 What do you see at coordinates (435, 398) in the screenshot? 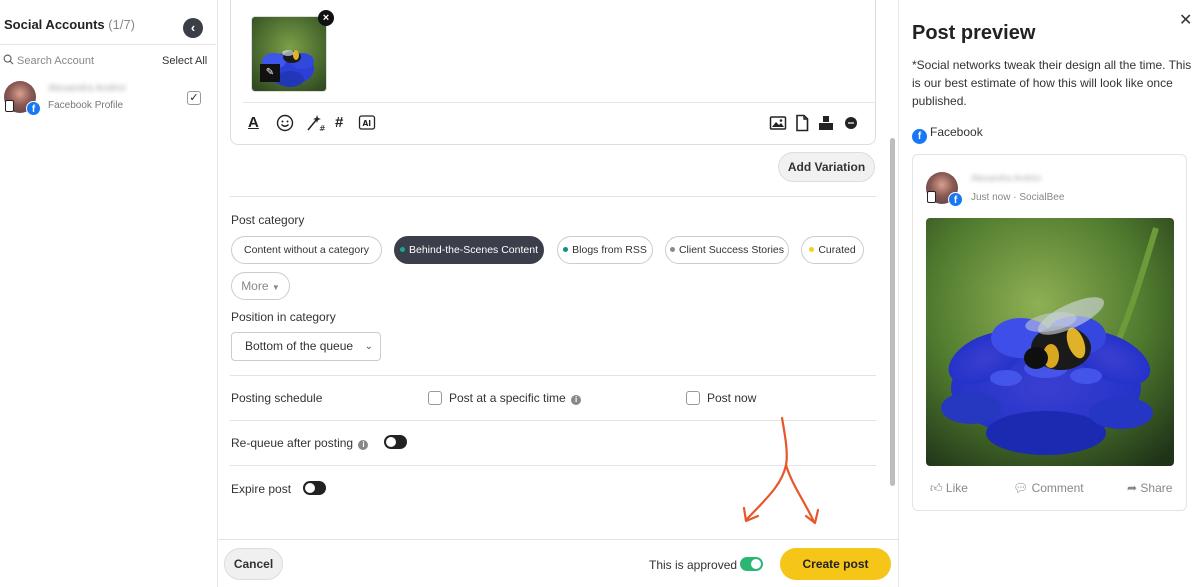
I see `specific-time-checkbox` at bounding box center [435, 398].